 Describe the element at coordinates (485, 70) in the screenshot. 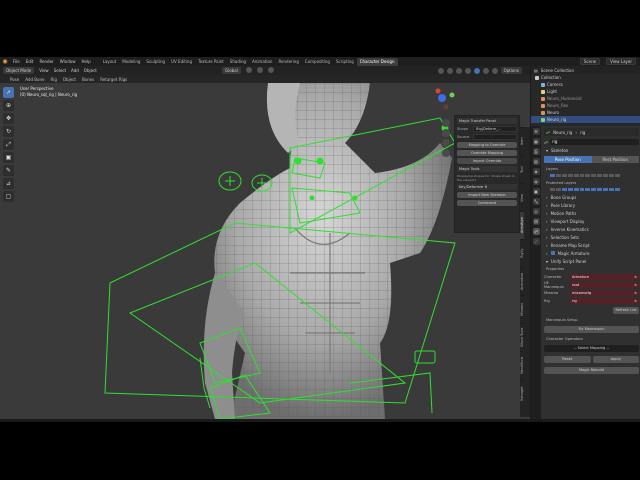

I see `material-shading-icon` at that location.